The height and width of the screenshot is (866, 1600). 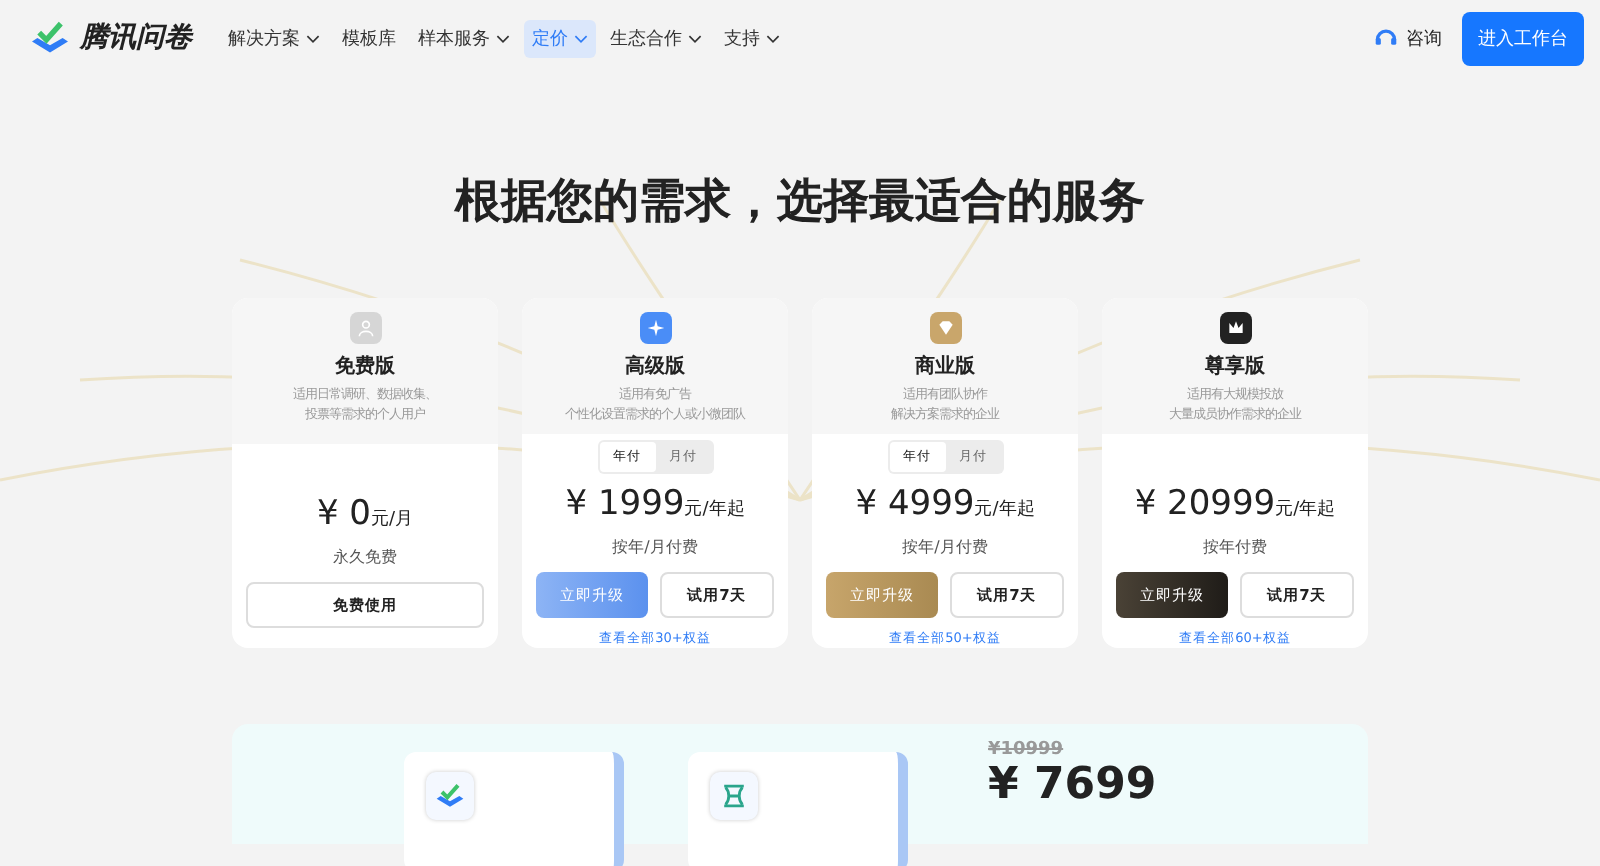 What do you see at coordinates (1027, 750) in the screenshot?
I see `original-price: ¥10999` at bounding box center [1027, 750].